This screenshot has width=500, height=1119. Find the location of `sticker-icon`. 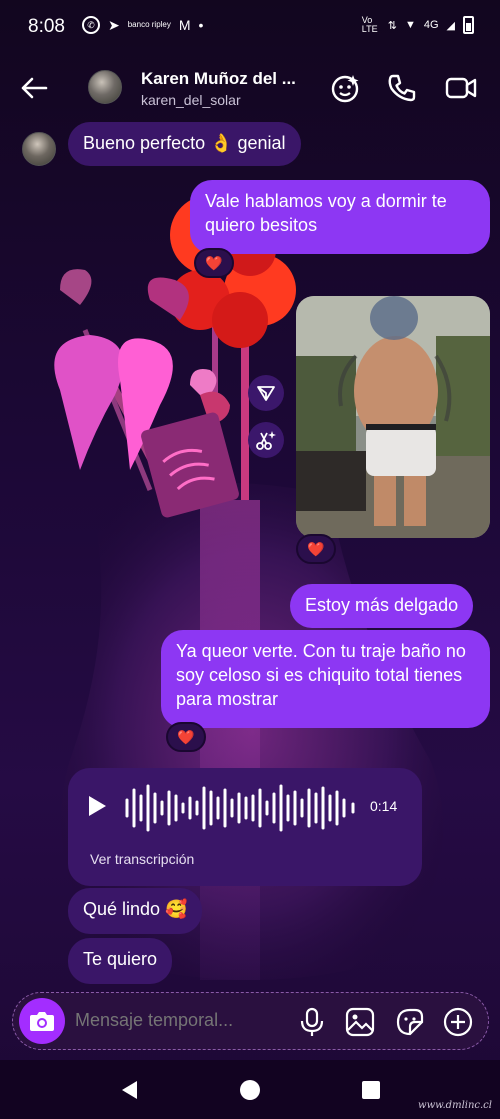

sticker-icon is located at coordinates (410, 1022).